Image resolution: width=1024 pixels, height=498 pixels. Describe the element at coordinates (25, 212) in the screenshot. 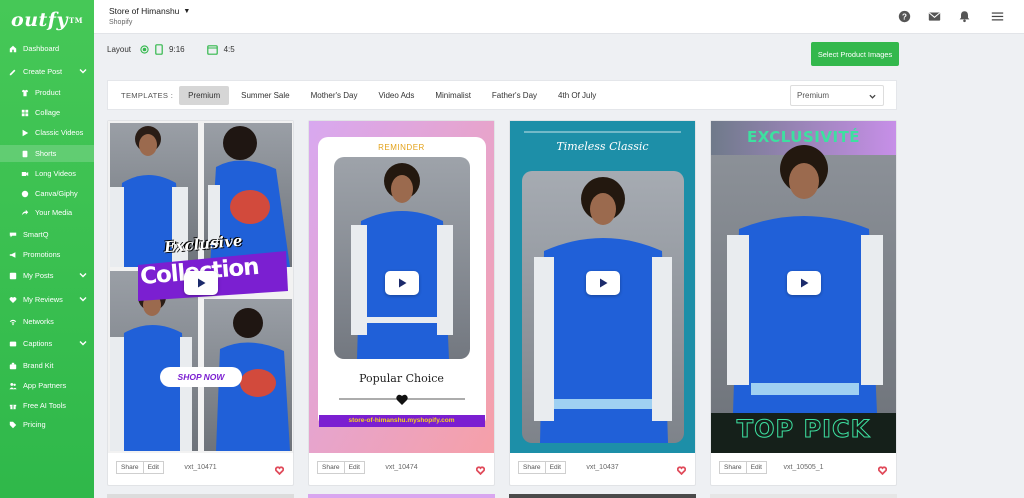

I see `share-icon` at that location.